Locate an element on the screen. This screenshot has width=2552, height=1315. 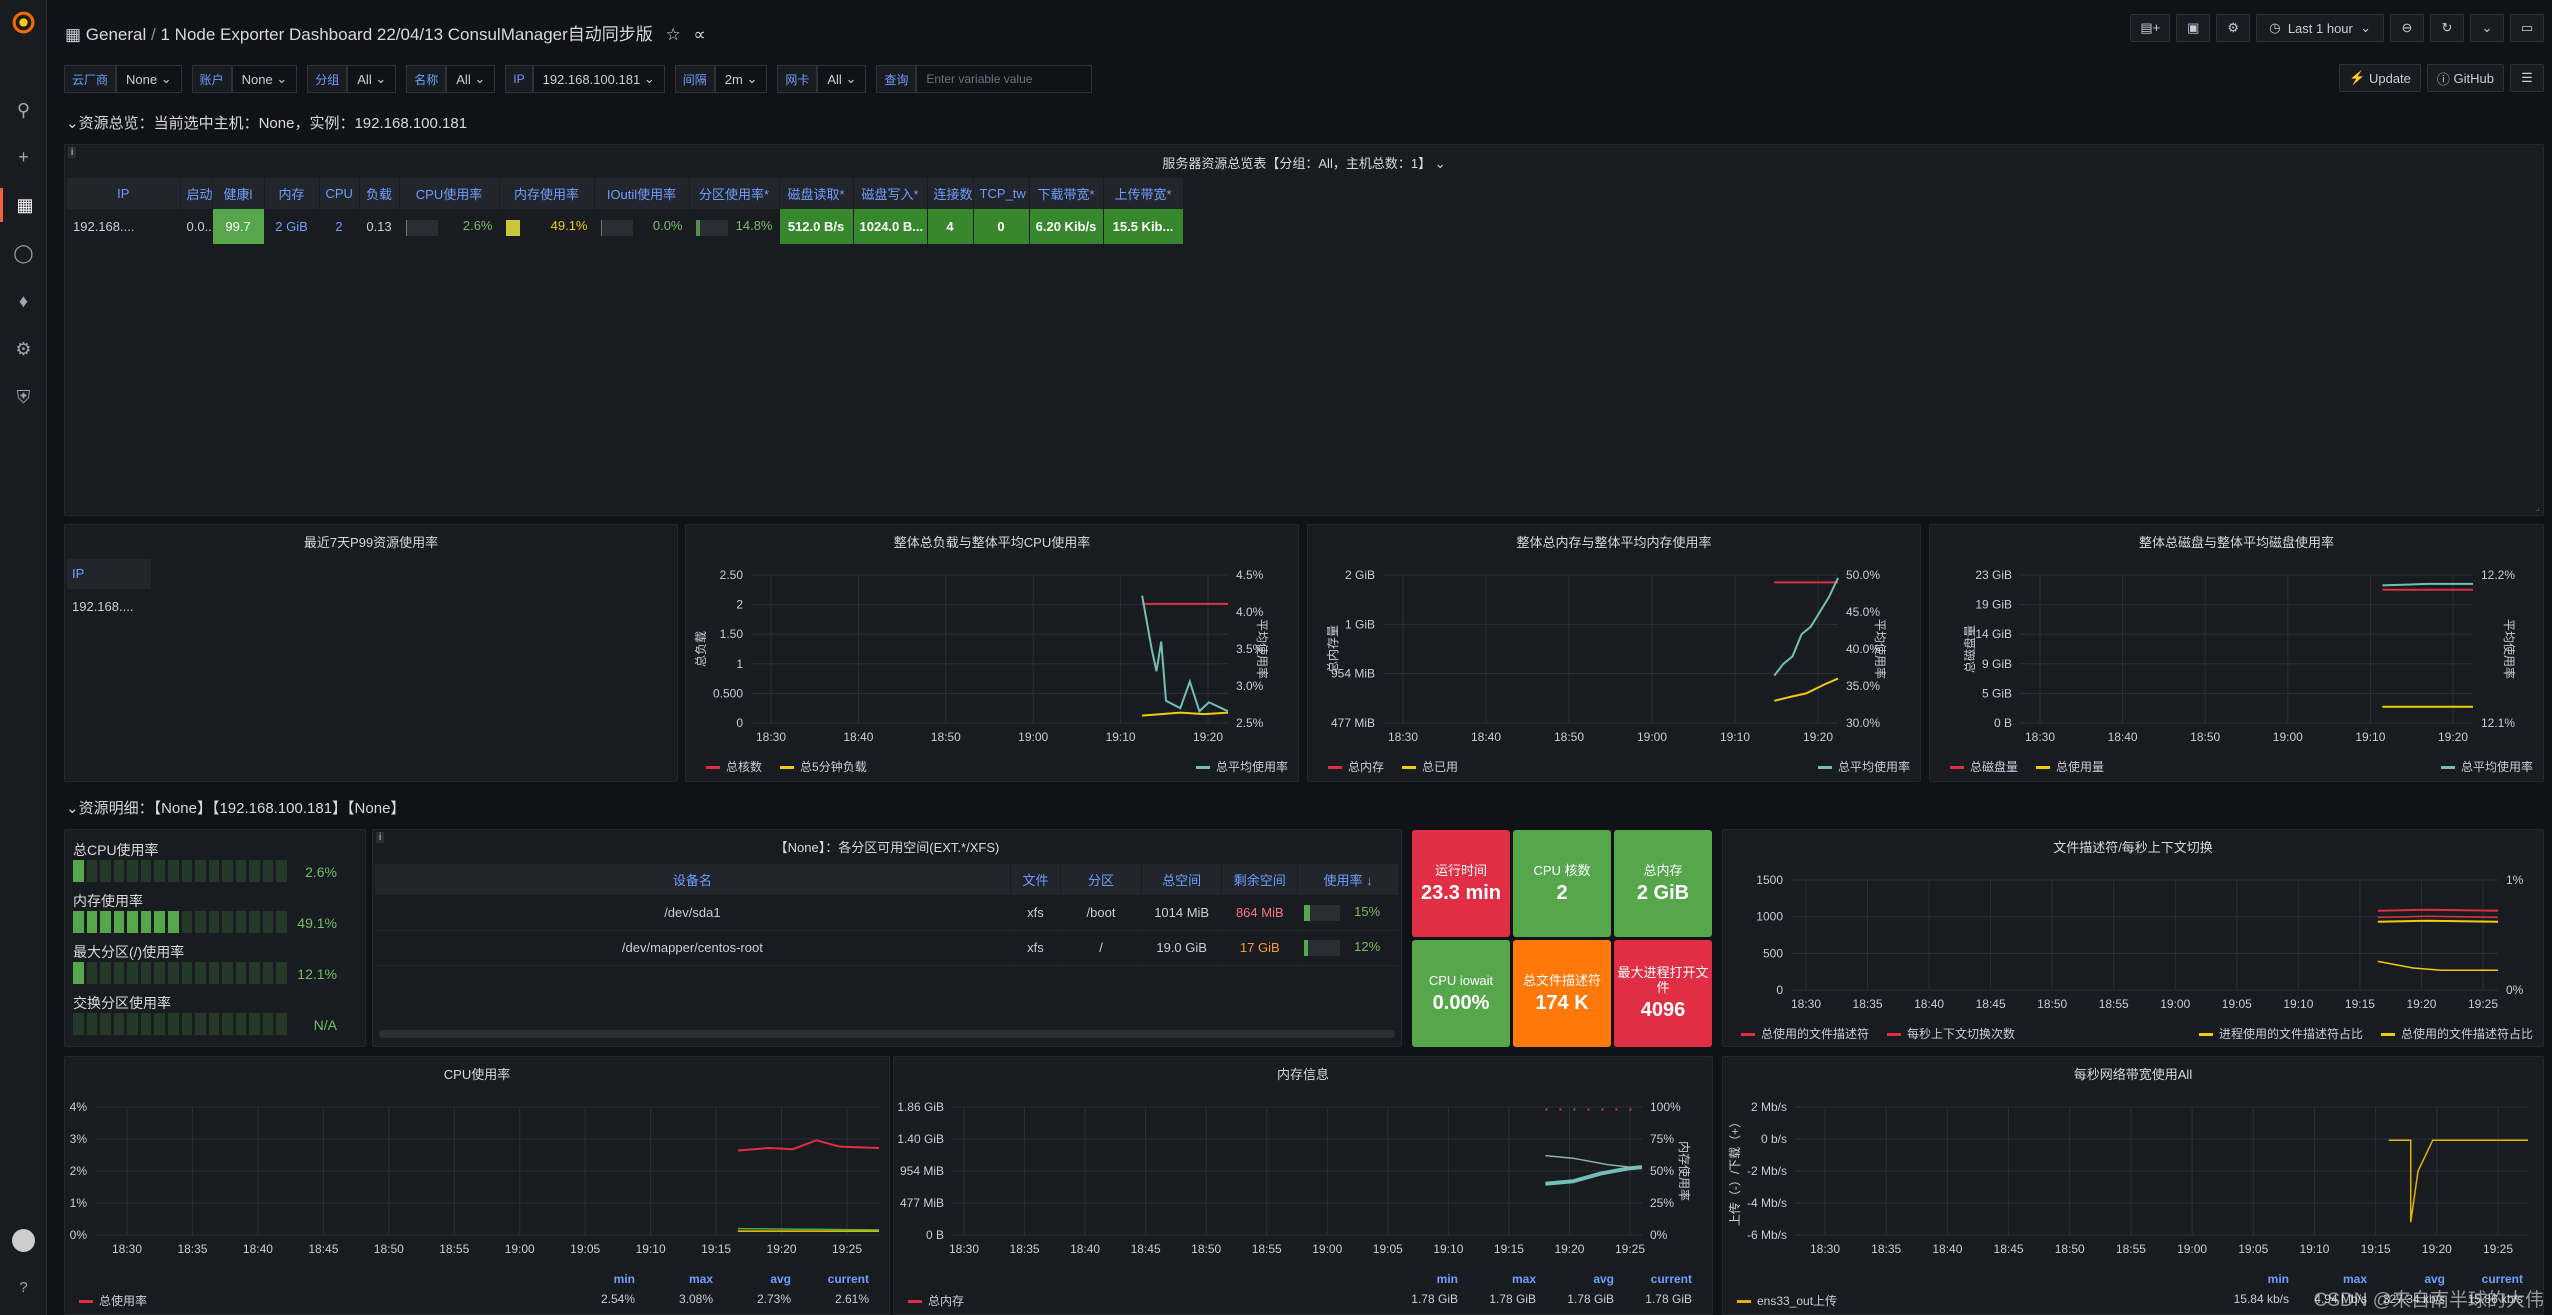
row-overview-title: ⌄资源总览：当前选中主机：None，实例：192.168.100.181 is located at coordinates (266, 122).